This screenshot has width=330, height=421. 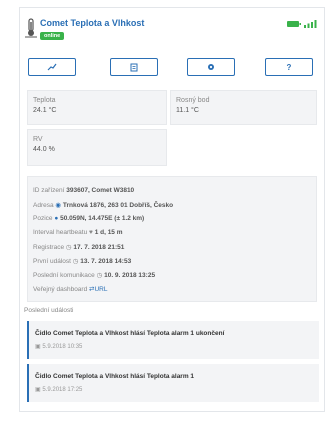 What do you see at coordinates (44, 100) in the screenshot?
I see `temperature-label: Teplota` at bounding box center [44, 100].